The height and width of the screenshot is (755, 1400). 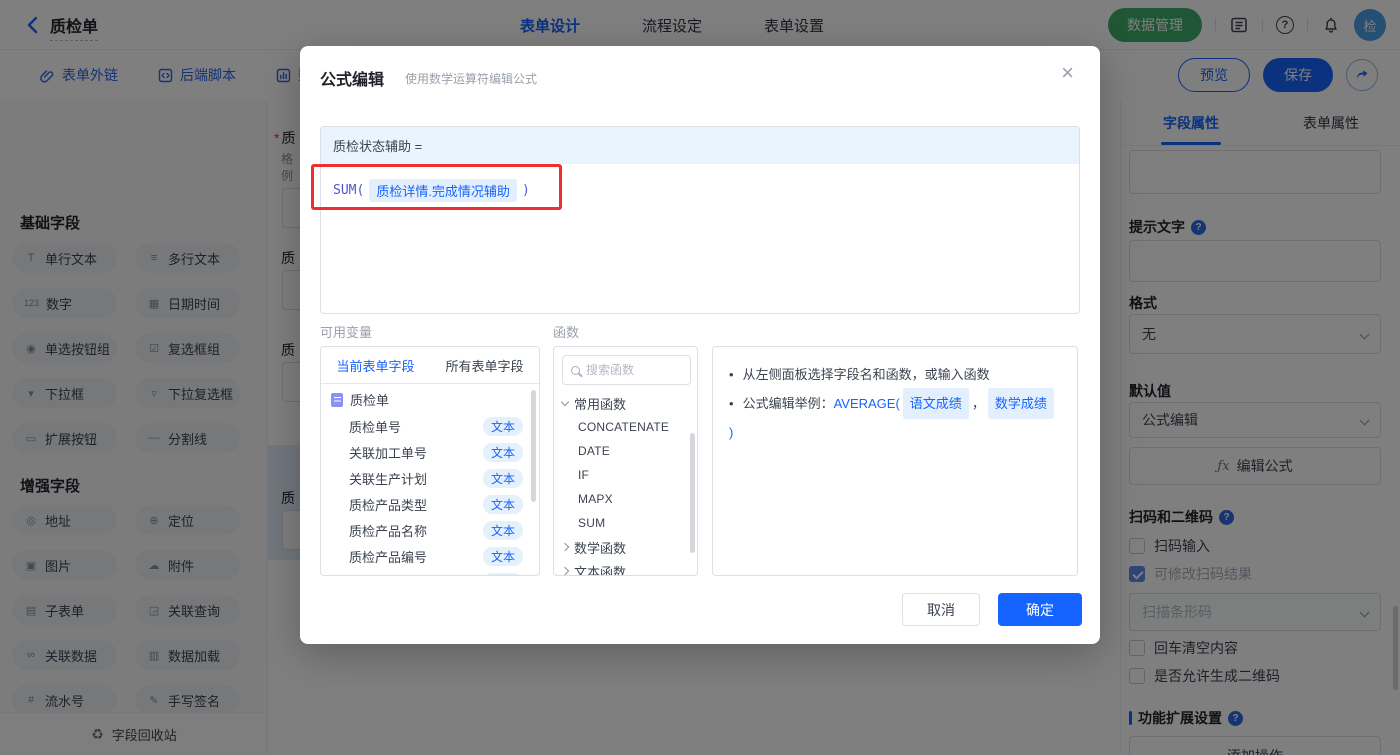 I want to click on variable-field-row: 关联加工单号 文本, so click(x=430, y=452).